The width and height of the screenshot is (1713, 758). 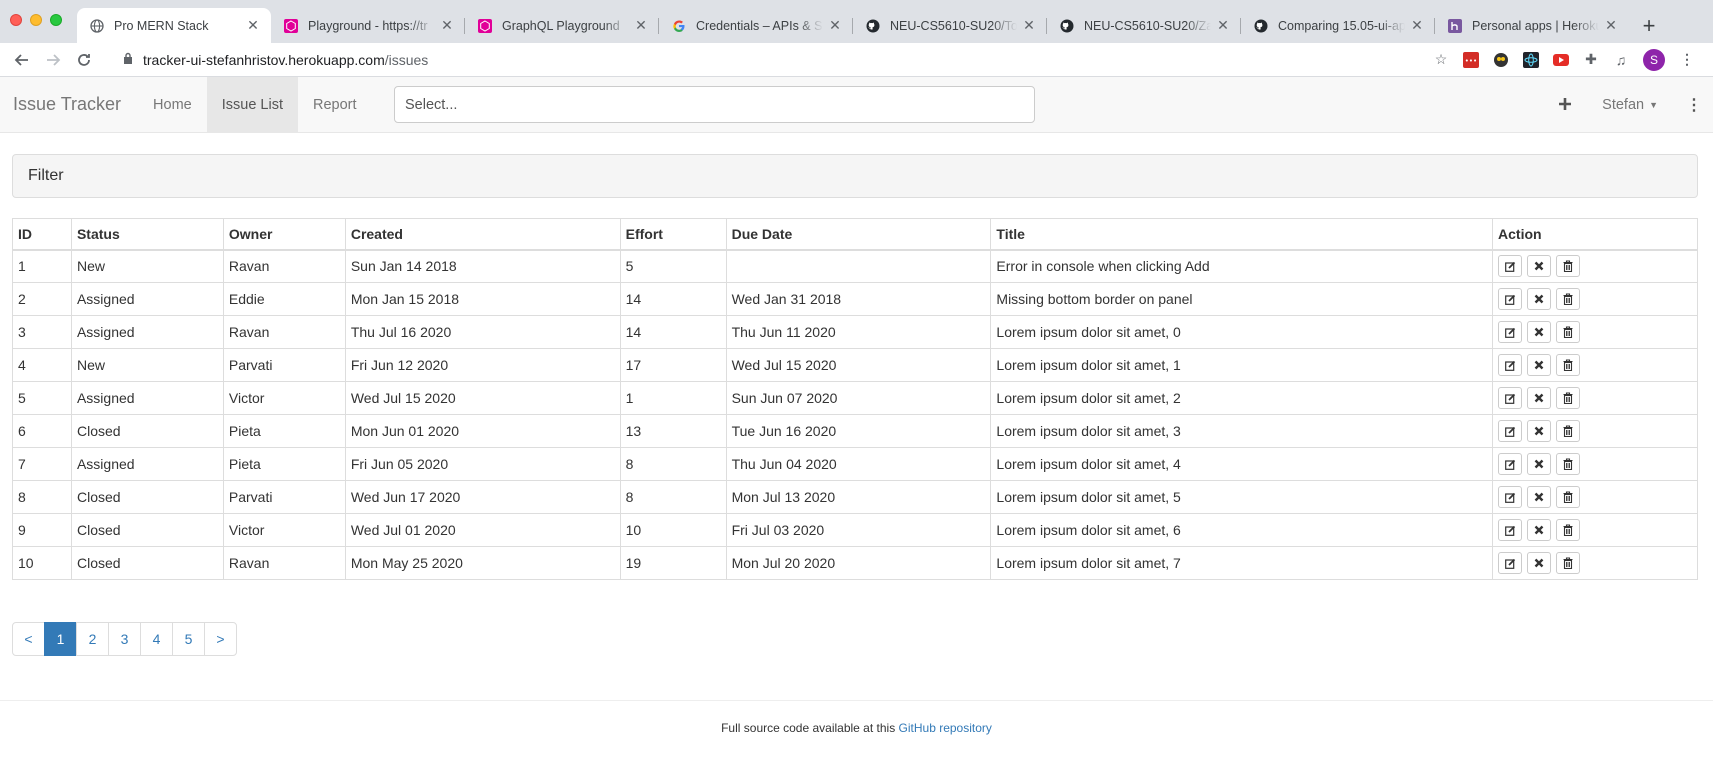 I want to click on cell-id: 8, so click(x=42, y=497).